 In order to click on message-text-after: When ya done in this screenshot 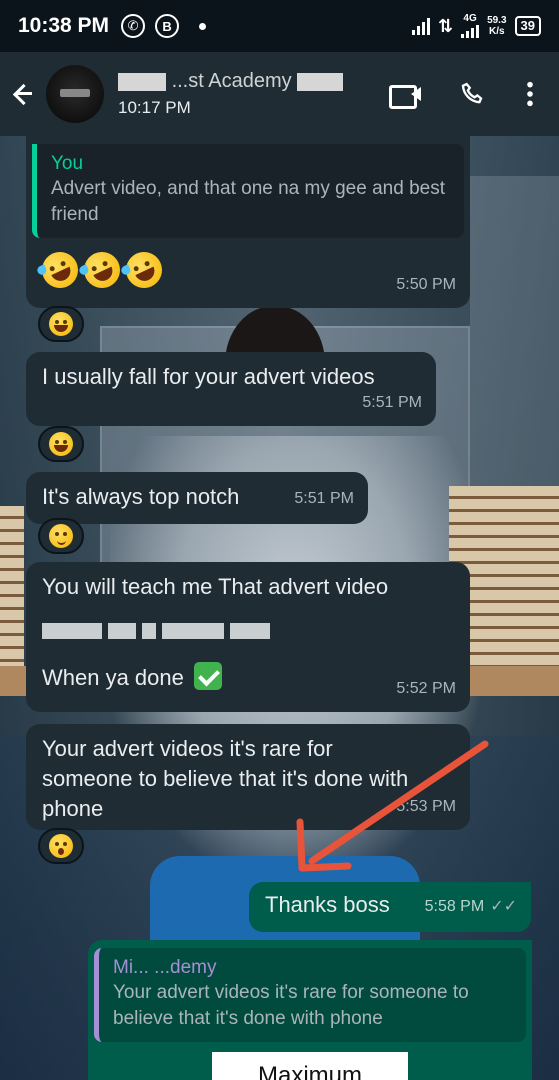, I will do `click(113, 677)`.